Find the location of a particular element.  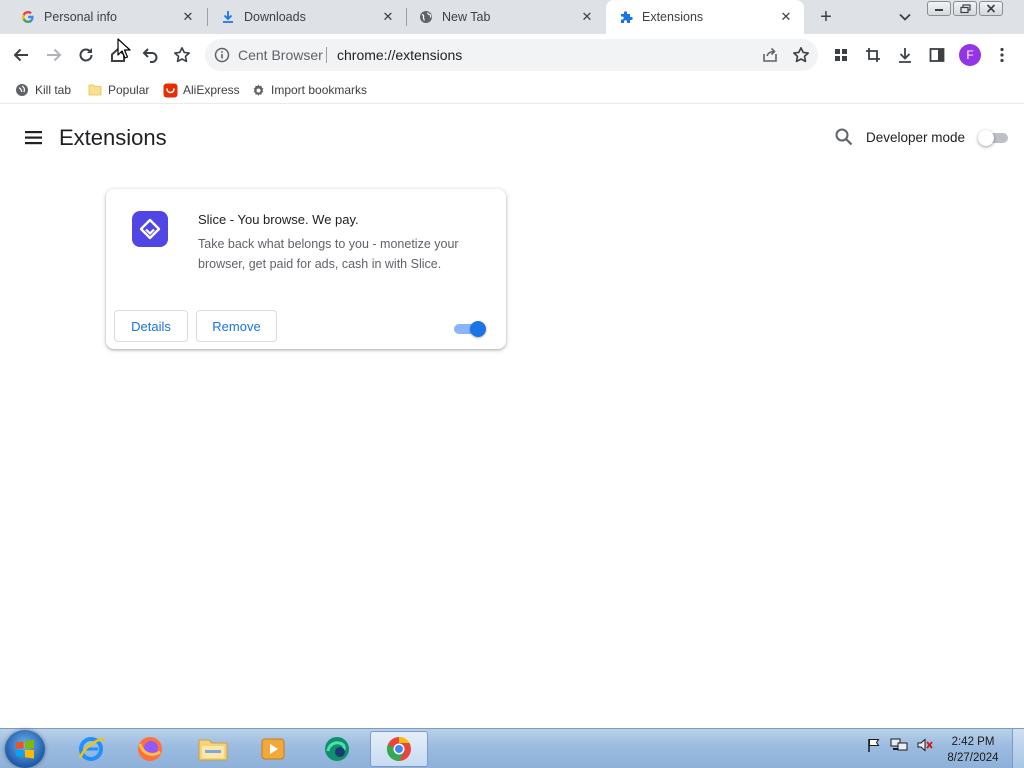

bookmark-label: AliExpress is located at coordinates (211, 90).